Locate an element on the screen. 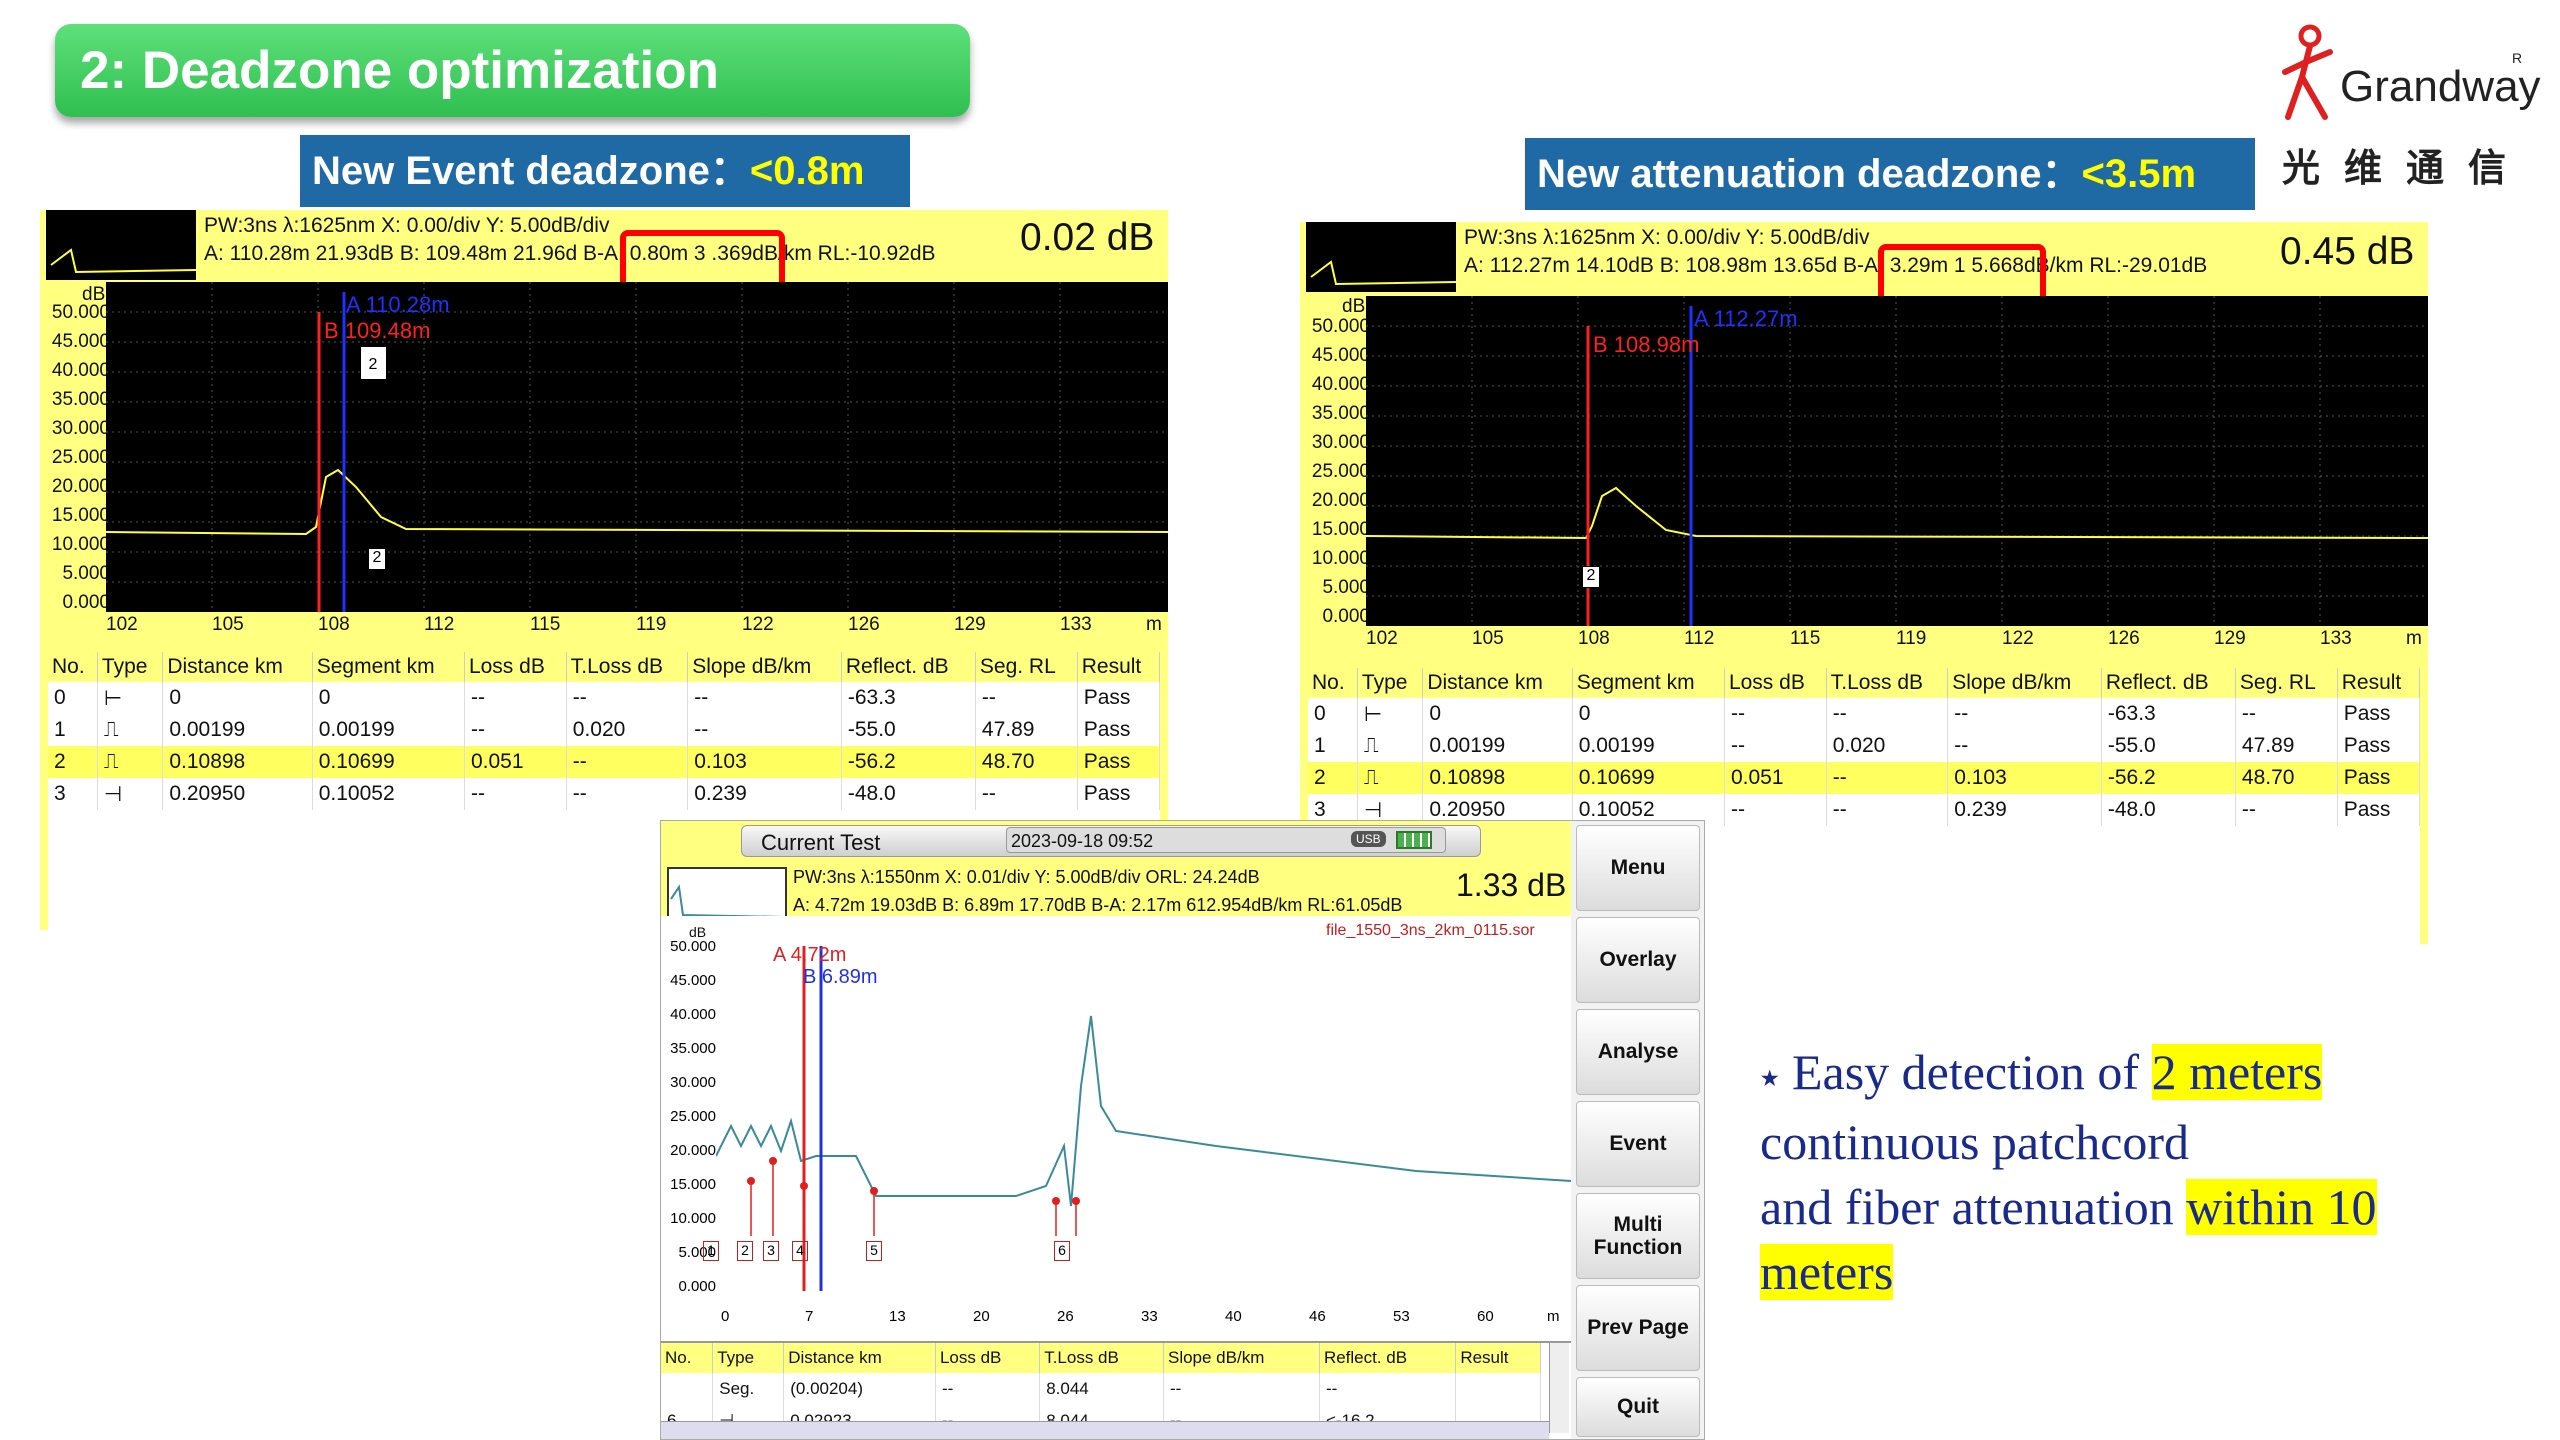  event-marker: 6 is located at coordinates (1062, 1251).